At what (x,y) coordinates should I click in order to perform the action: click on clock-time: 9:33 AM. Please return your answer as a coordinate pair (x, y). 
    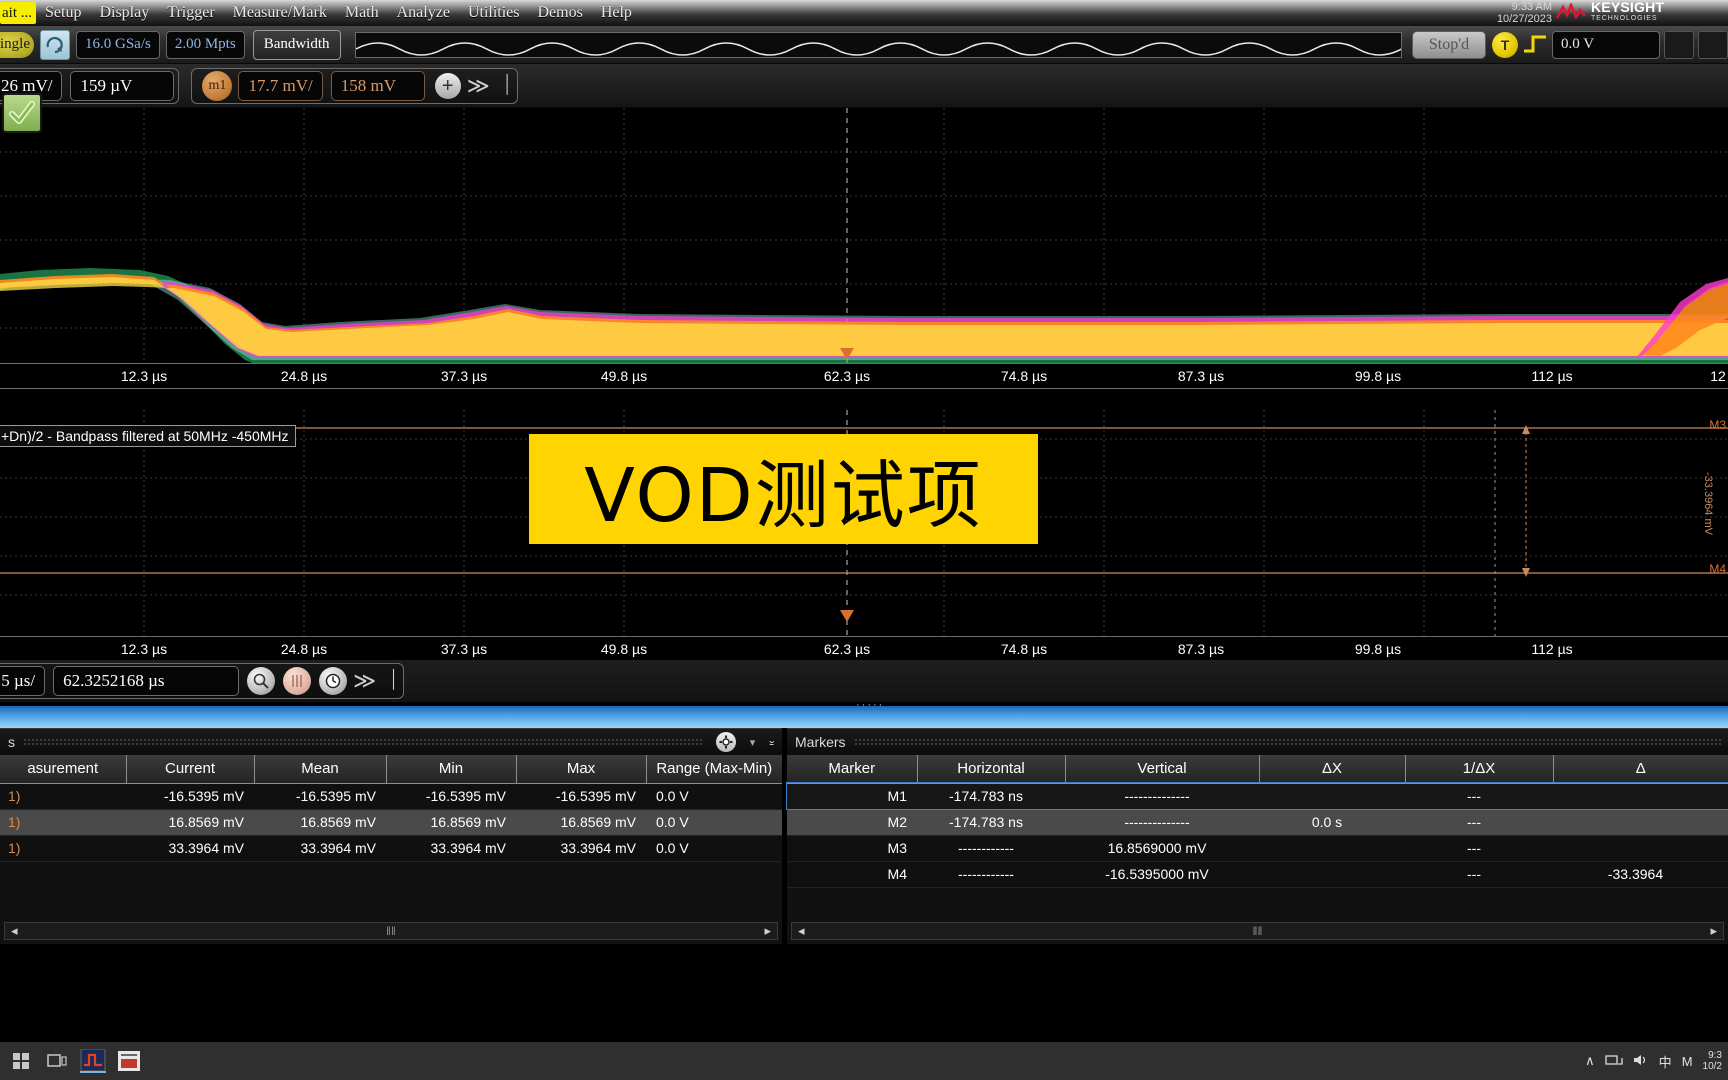
    Looking at the image, I should click on (1531, 7).